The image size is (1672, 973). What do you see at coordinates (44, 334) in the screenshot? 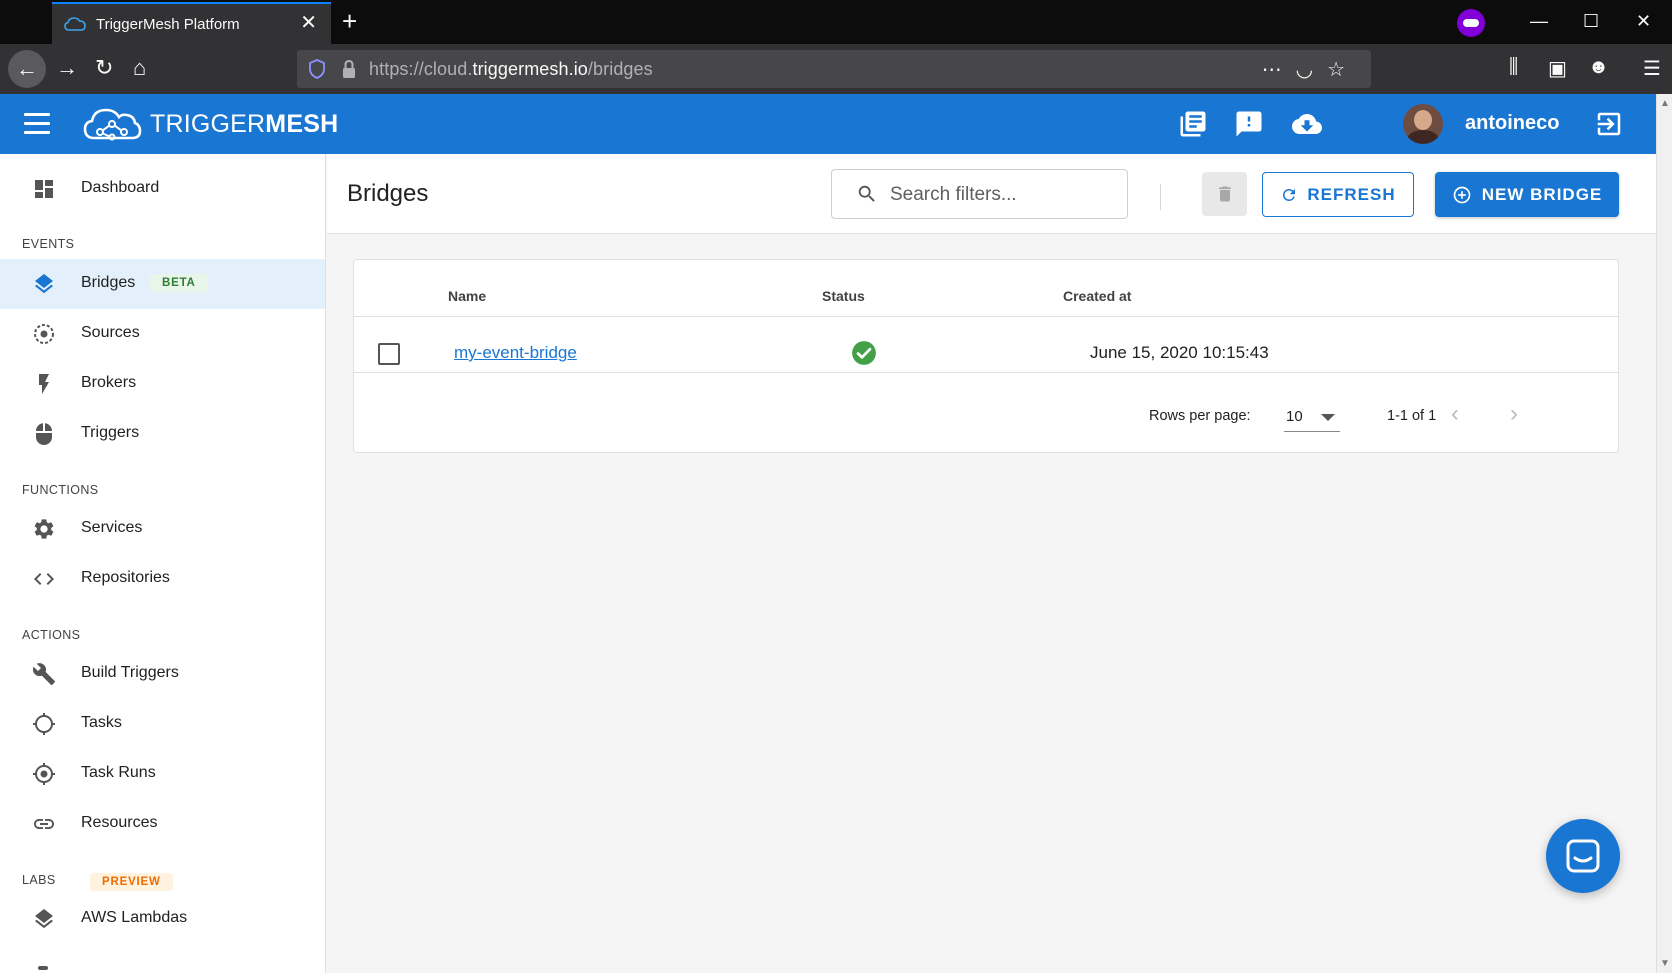
I see `sources-icon` at bounding box center [44, 334].